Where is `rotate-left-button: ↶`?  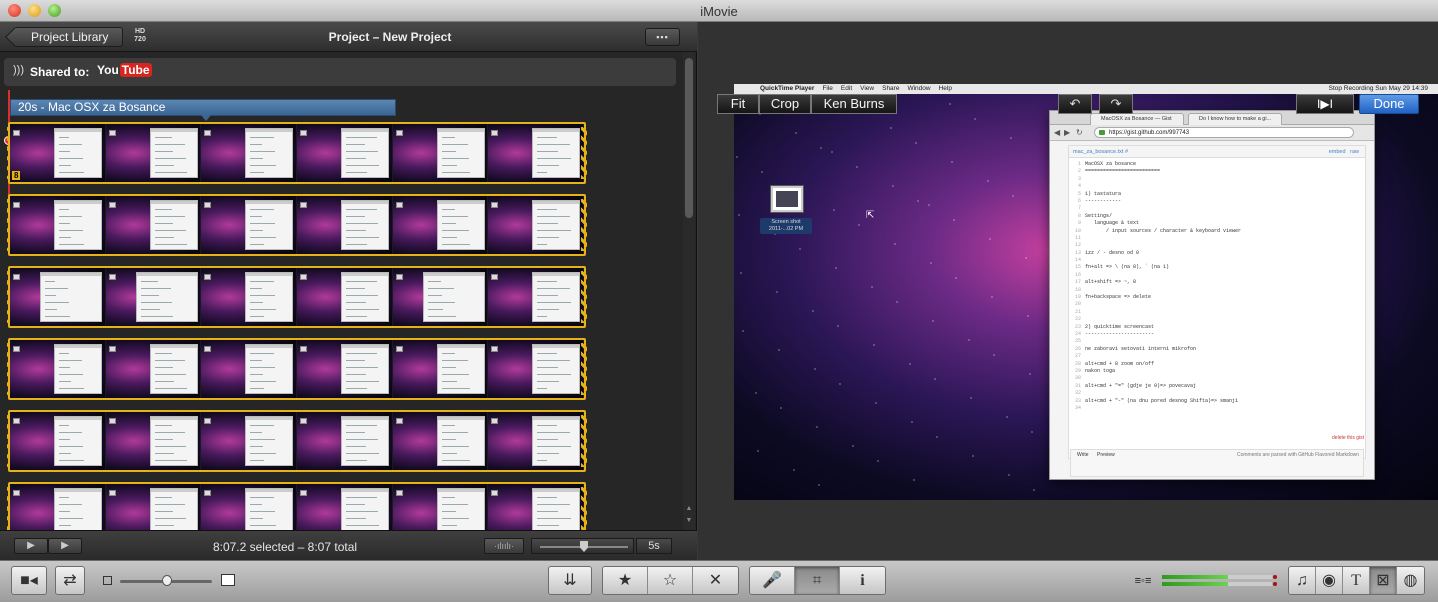
rotate-left-button: ↶ is located at coordinates (1075, 104).